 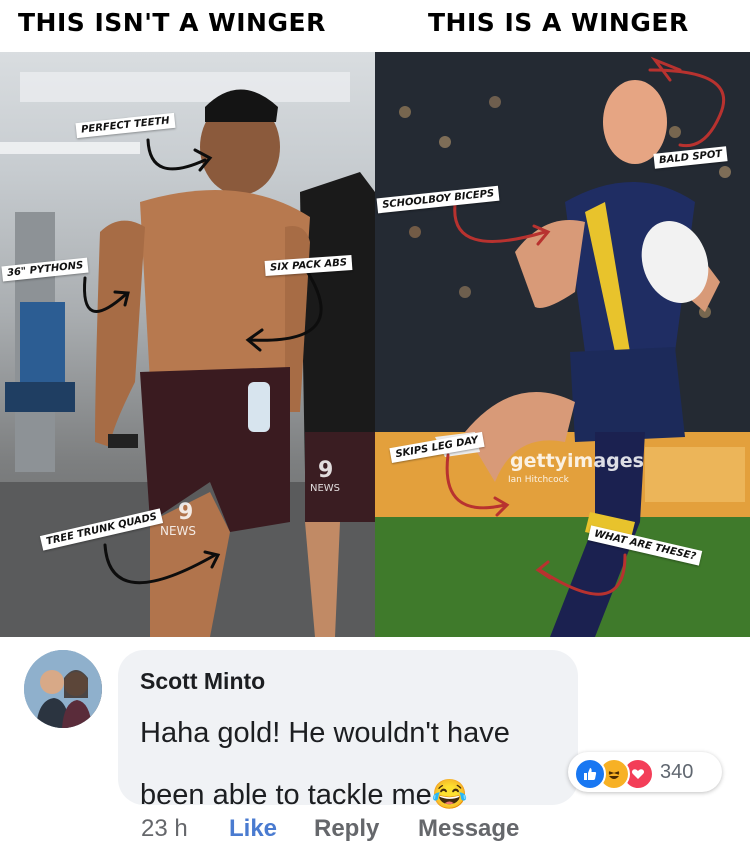 What do you see at coordinates (178, 531) in the screenshot?
I see `news-logo-text-2: NEWS` at bounding box center [178, 531].